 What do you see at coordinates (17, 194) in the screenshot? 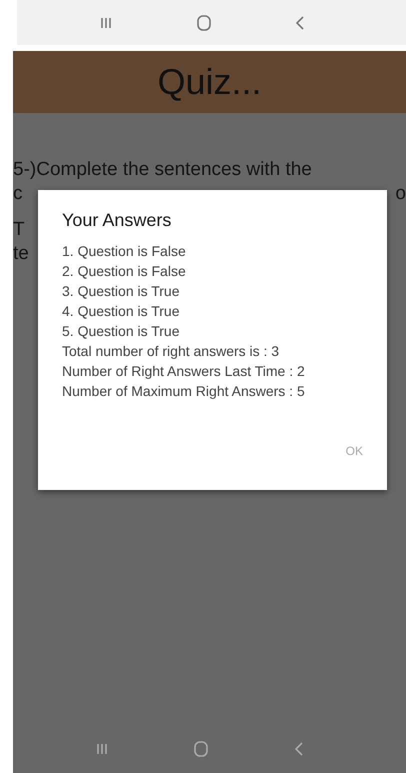
I see `question-text: c` at bounding box center [17, 194].